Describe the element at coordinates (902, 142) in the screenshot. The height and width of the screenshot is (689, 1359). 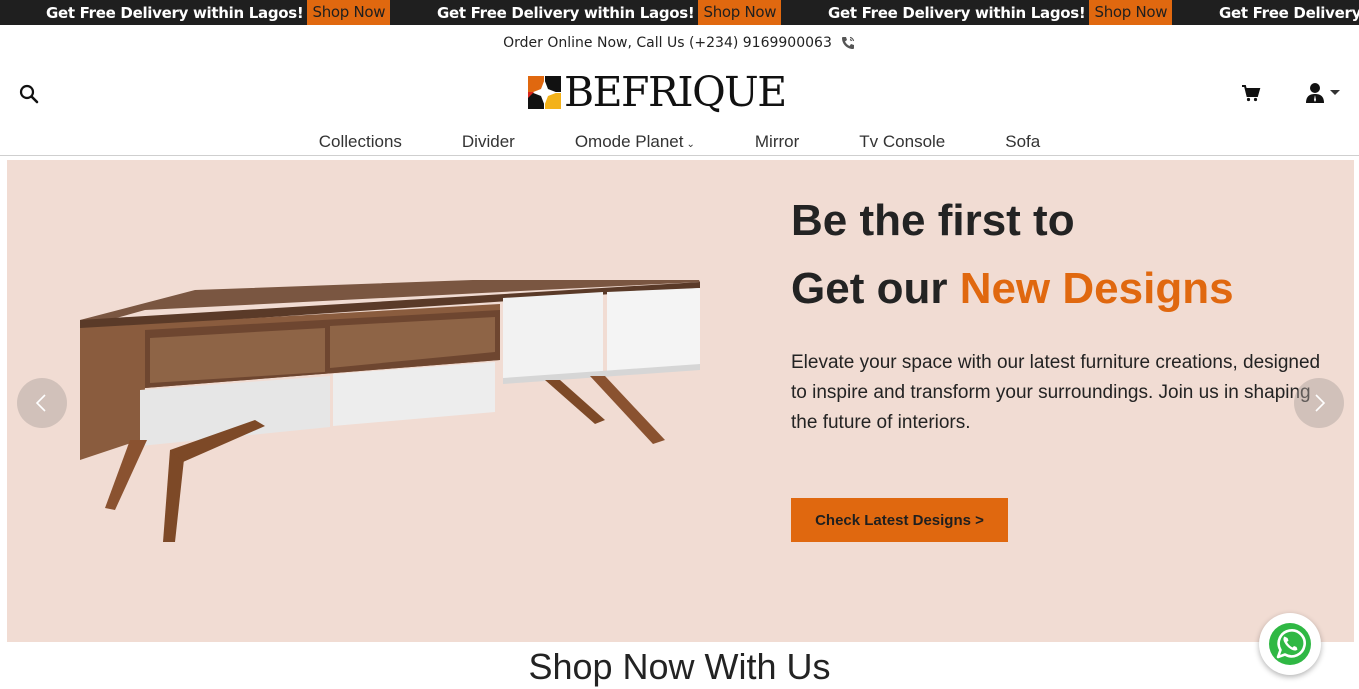
I see `nav-item-tv-console: Tv Console` at that location.